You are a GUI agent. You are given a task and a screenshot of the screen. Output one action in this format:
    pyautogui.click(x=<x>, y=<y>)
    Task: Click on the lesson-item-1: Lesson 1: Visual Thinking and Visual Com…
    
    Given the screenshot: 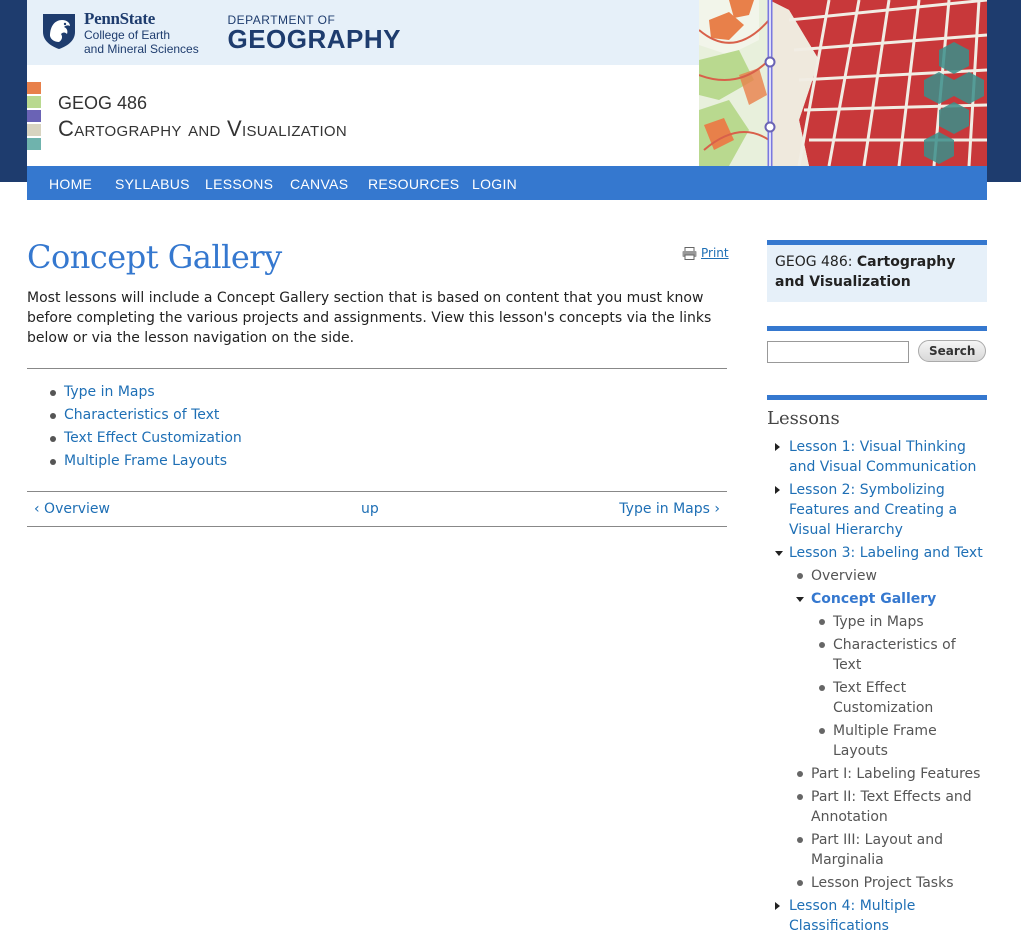 What is the action you would take?
    pyautogui.click(x=877, y=457)
    